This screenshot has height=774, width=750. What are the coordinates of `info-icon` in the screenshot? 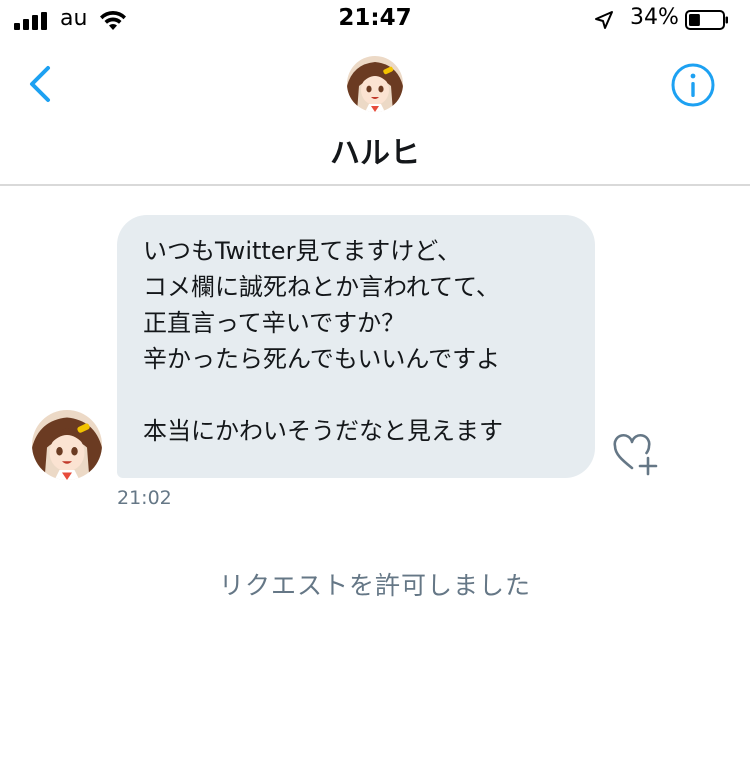 It's located at (693, 85).